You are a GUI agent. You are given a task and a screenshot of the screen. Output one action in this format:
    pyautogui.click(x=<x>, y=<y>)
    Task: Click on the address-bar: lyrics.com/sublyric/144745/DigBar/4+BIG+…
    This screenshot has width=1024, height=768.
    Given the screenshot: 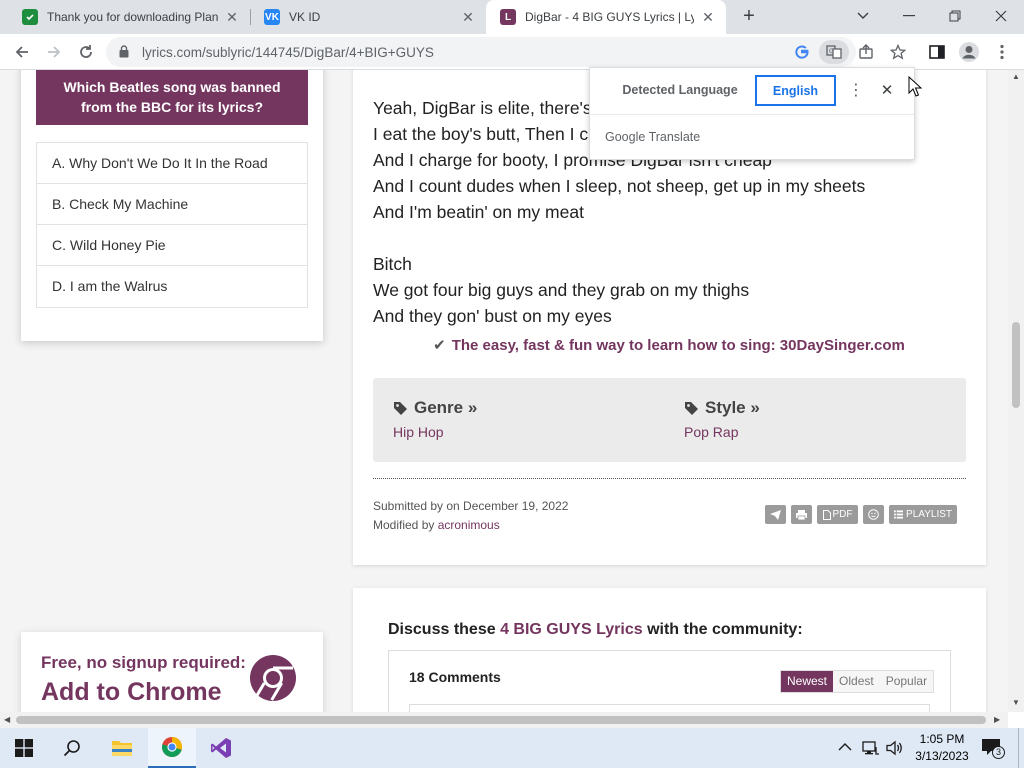 What is the action you would take?
    pyautogui.click(x=481, y=52)
    